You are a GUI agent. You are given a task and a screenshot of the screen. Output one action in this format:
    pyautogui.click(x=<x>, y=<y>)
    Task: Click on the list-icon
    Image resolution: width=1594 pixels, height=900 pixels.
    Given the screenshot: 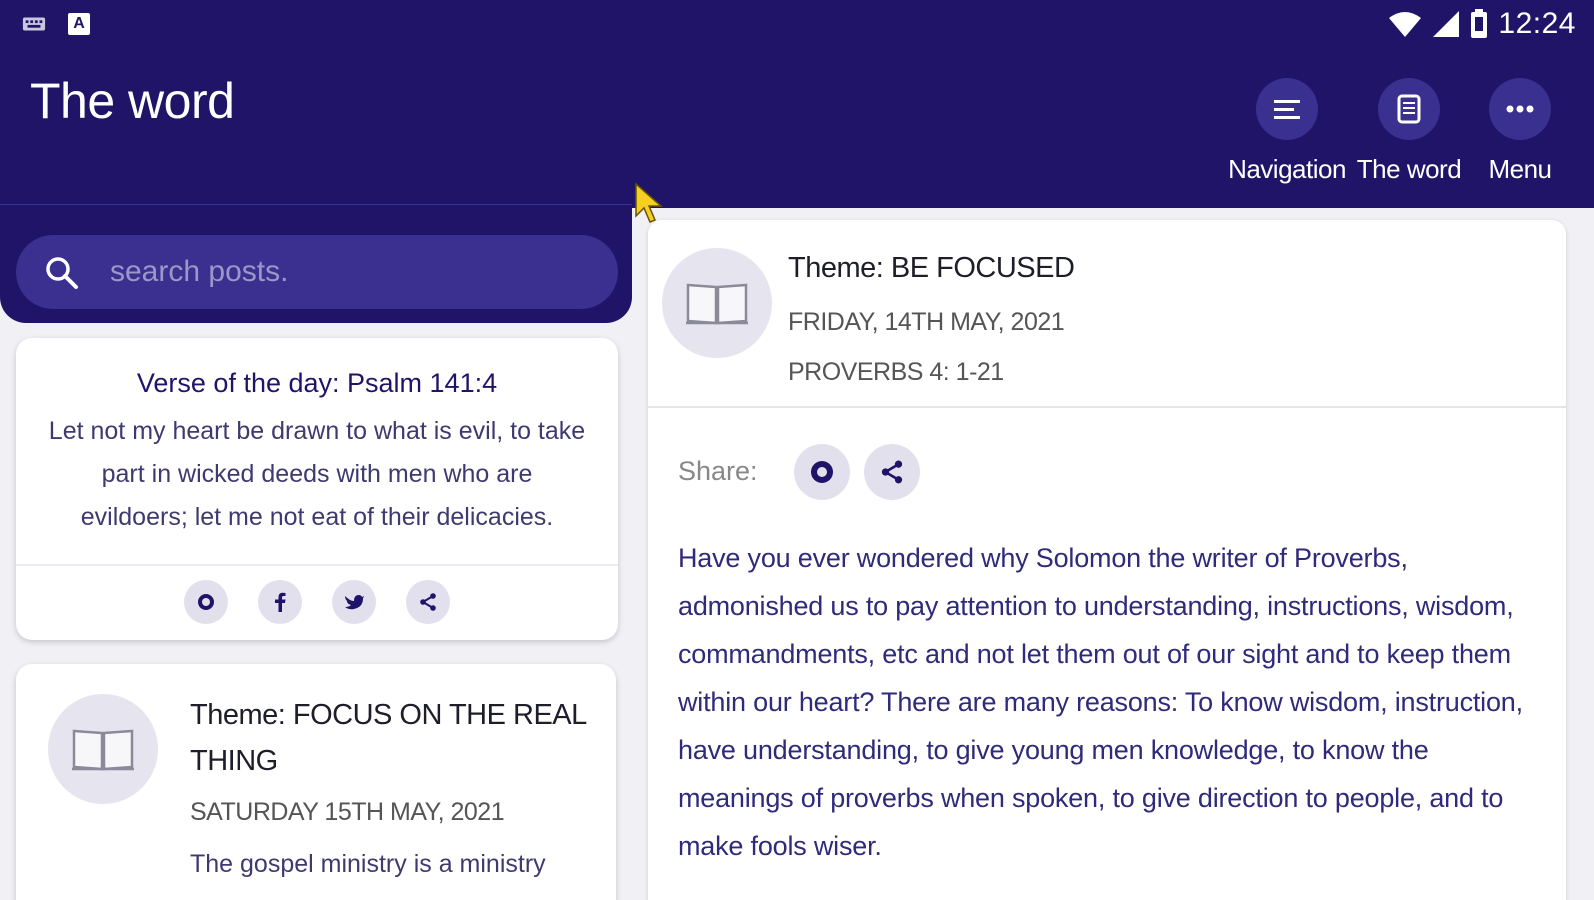 What is the action you would take?
    pyautogui.click(x=1287, y=109)
    